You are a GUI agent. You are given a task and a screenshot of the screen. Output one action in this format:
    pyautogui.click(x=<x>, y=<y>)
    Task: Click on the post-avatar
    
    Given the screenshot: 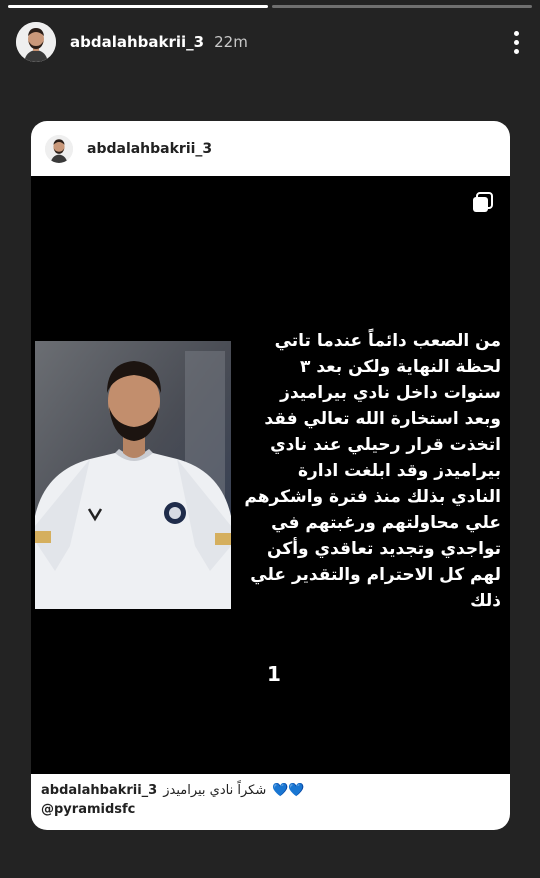 What is the action you would take?
    pyautogui.click(x=59, y=148)
    